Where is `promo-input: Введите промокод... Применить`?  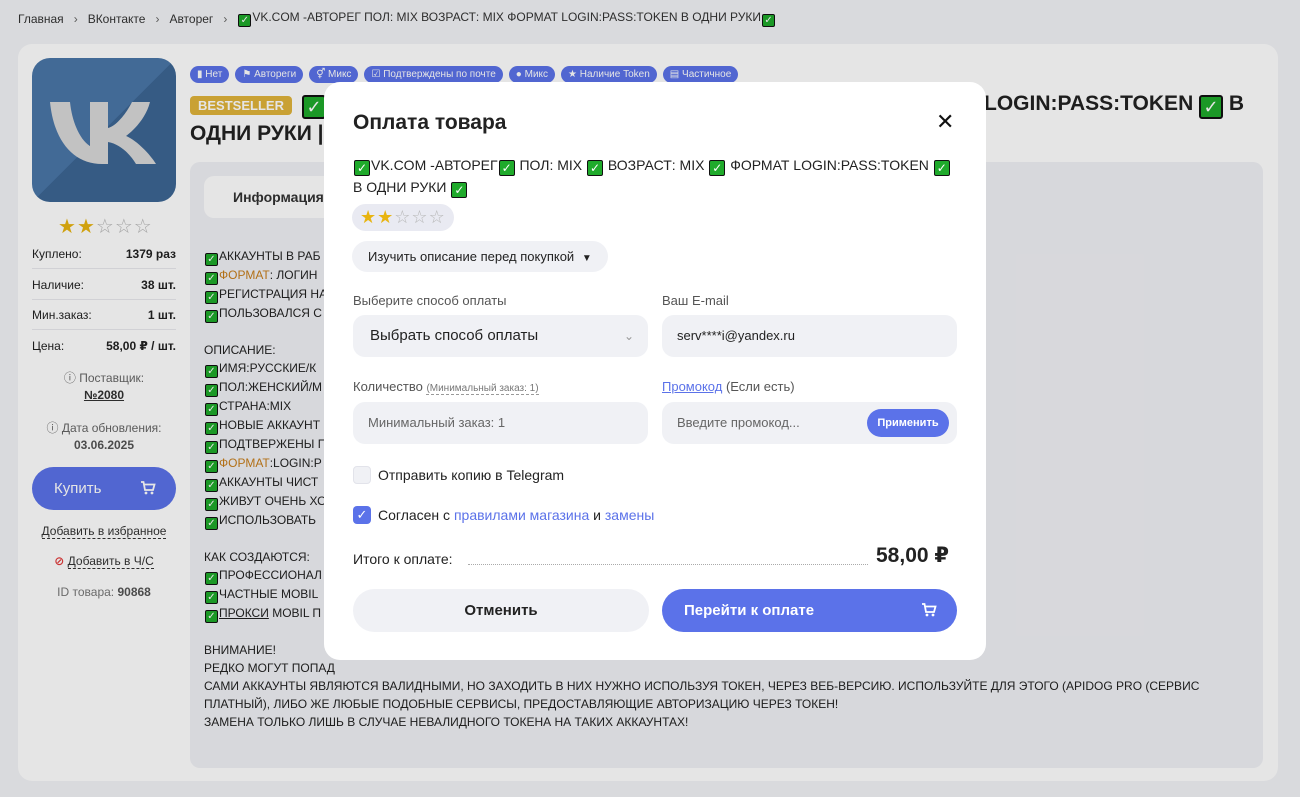 promo-input: Введите промокод... Применить is located at coordinates (809, 423).